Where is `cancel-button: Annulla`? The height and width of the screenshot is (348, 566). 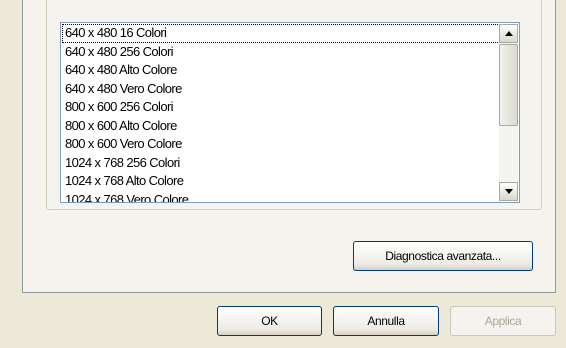
cancel-button: Annulla is located at coordinates (386, 321).